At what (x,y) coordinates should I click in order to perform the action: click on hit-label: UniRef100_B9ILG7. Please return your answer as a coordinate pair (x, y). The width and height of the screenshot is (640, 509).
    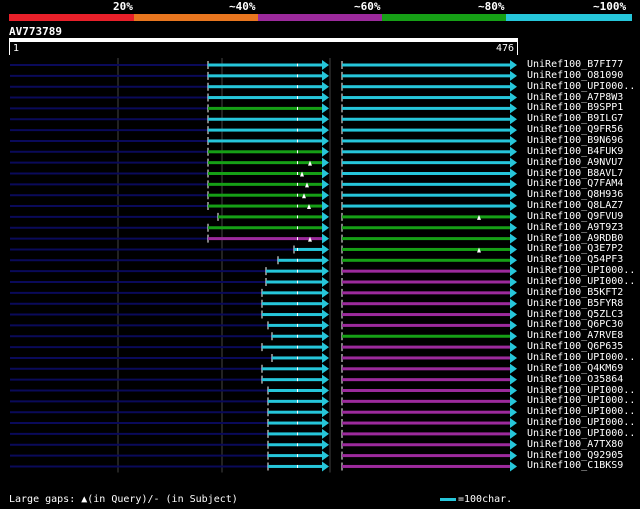
    Looking at the image, I should click on (575, 118).